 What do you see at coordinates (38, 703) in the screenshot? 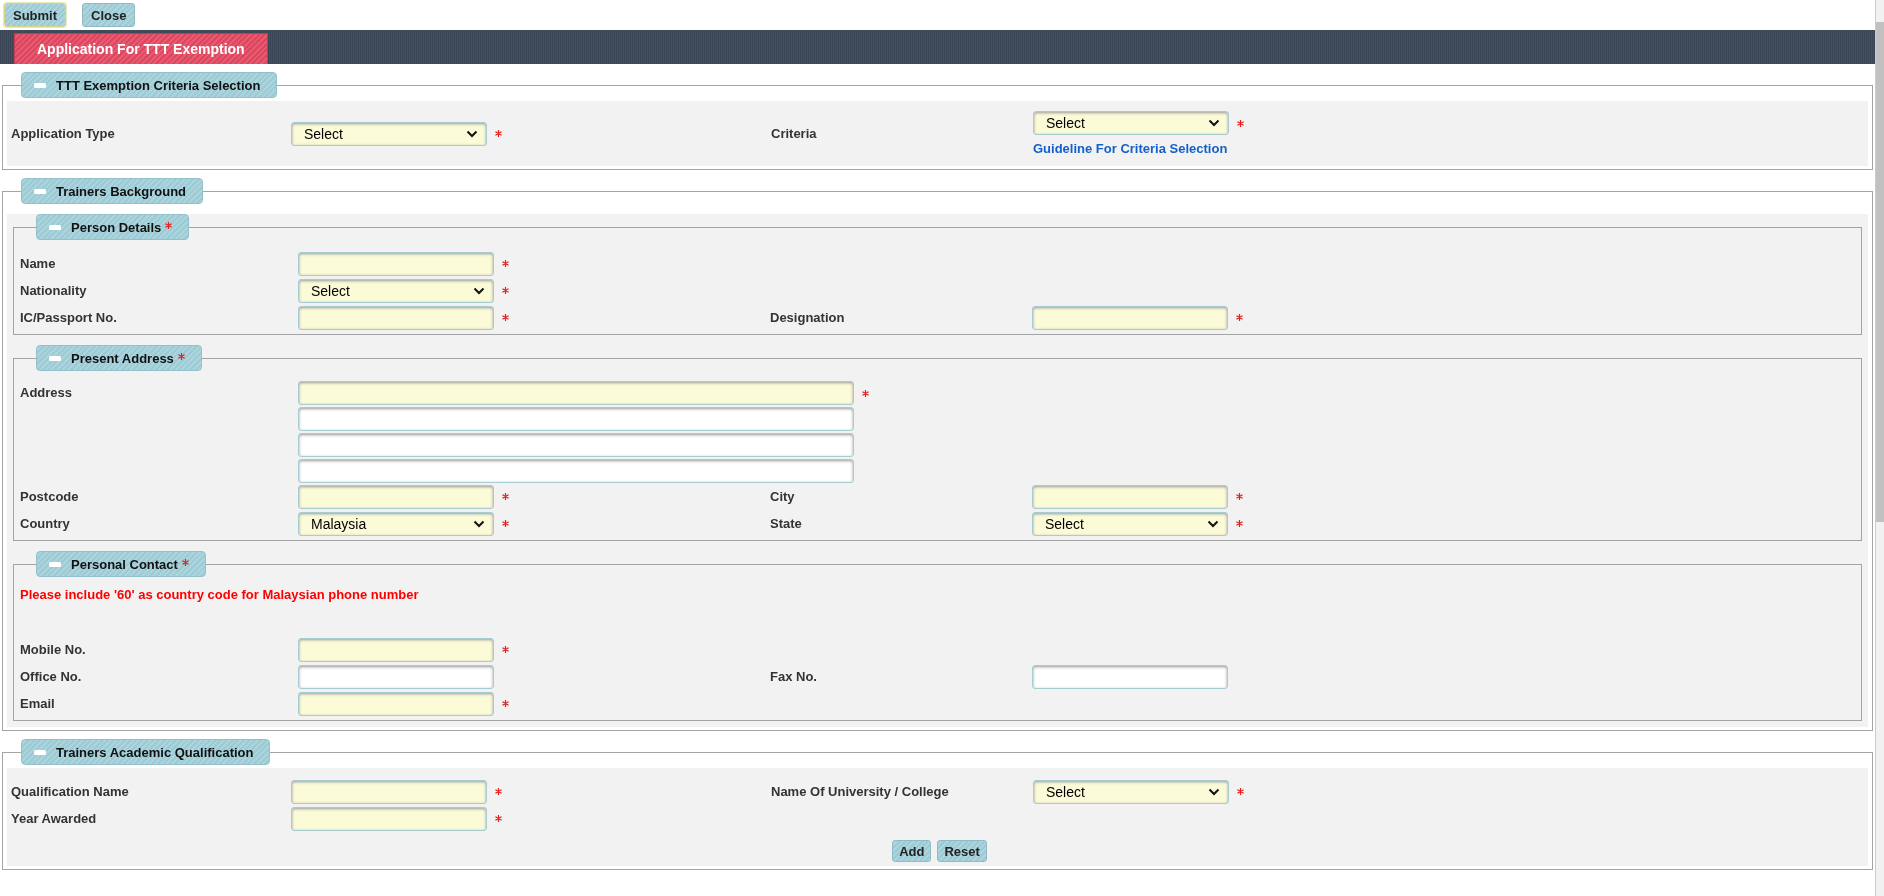
I see `field-label: Email` at bounding box center [38, 703].